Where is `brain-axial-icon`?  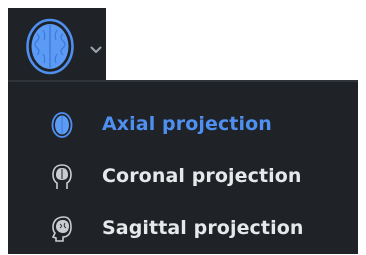
brain-axial-icon is located at coordinates (50, 46).